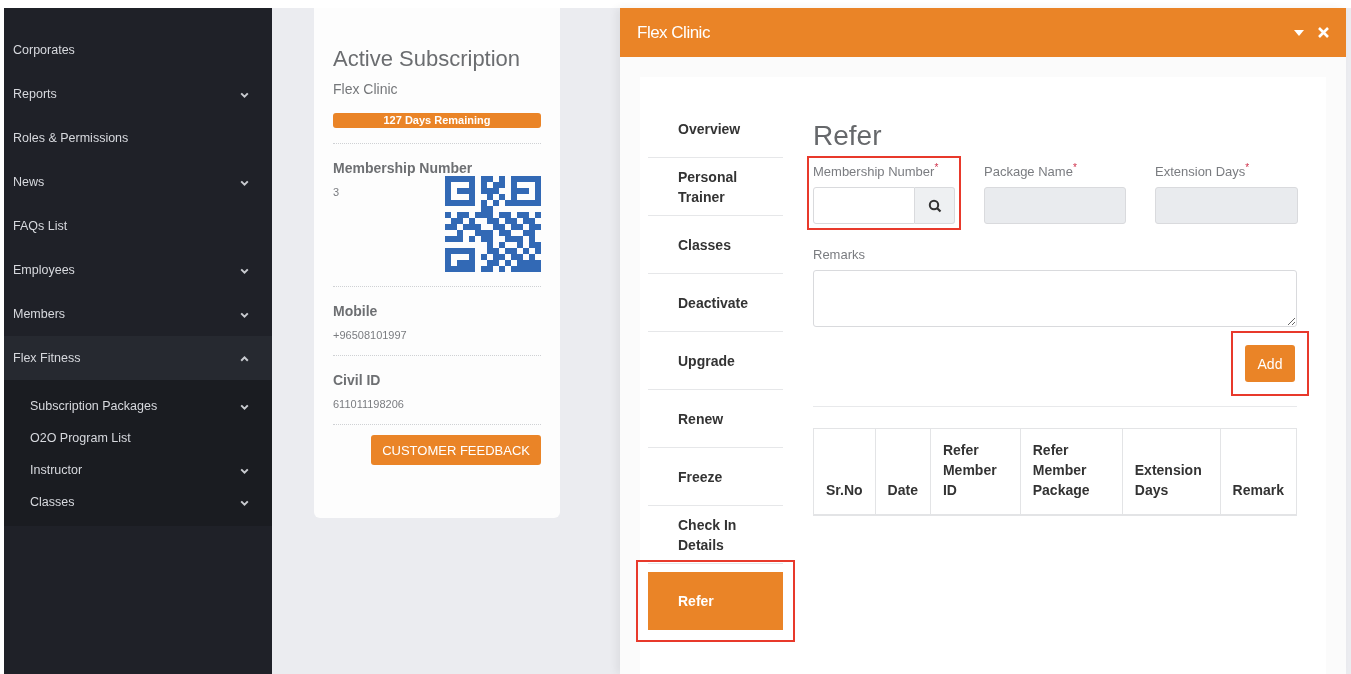 This screenshot has height=674, width=1351. Describe the element at coordinates (1171, 471) in the screenshot. I see `column-header: Extension Days` at that location.